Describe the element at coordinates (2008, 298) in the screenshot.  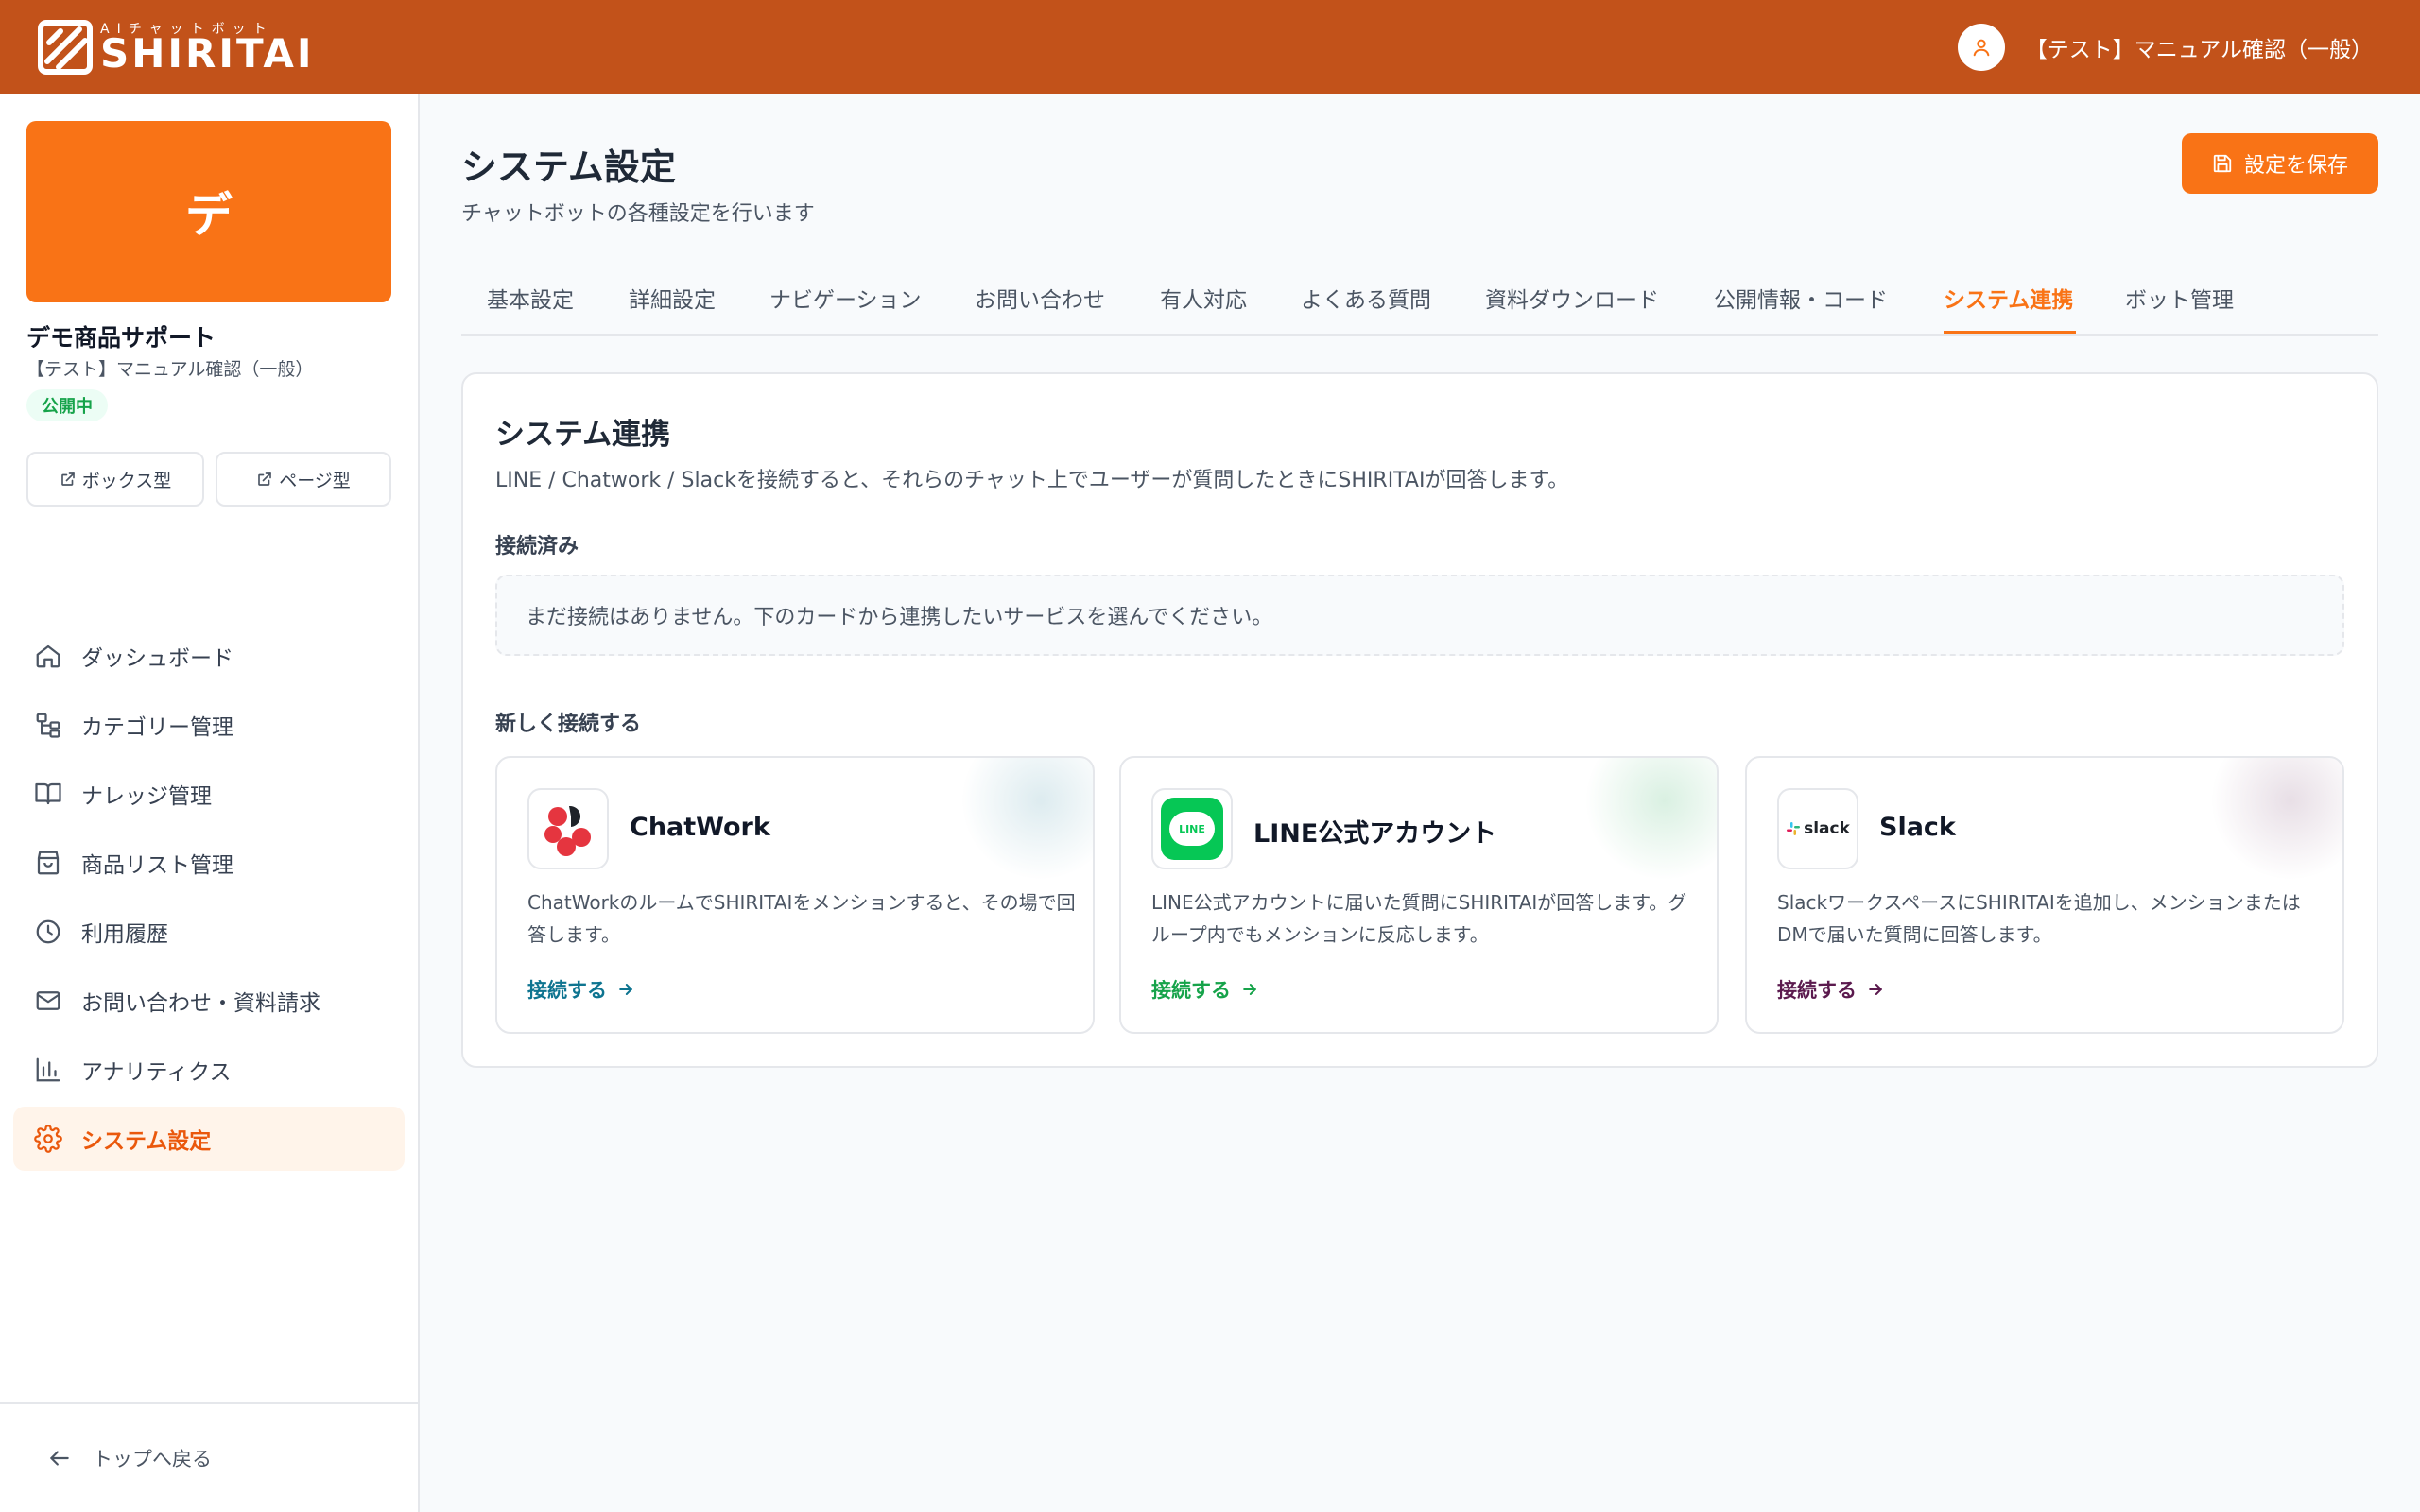
I see `tab-integrations: システム連携` at that location.